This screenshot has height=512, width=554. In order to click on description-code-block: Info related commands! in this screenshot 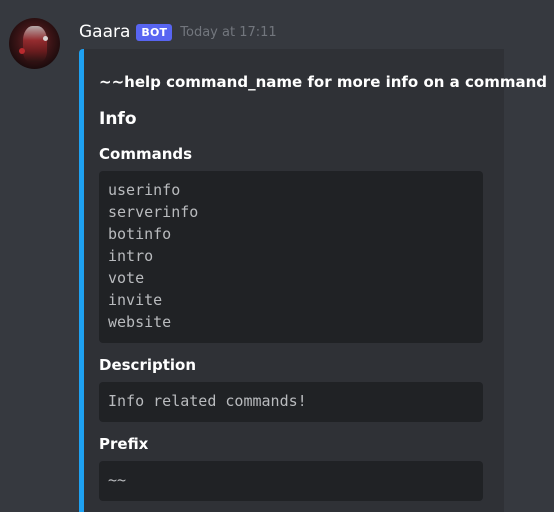, I will do `click(291, 402)`.